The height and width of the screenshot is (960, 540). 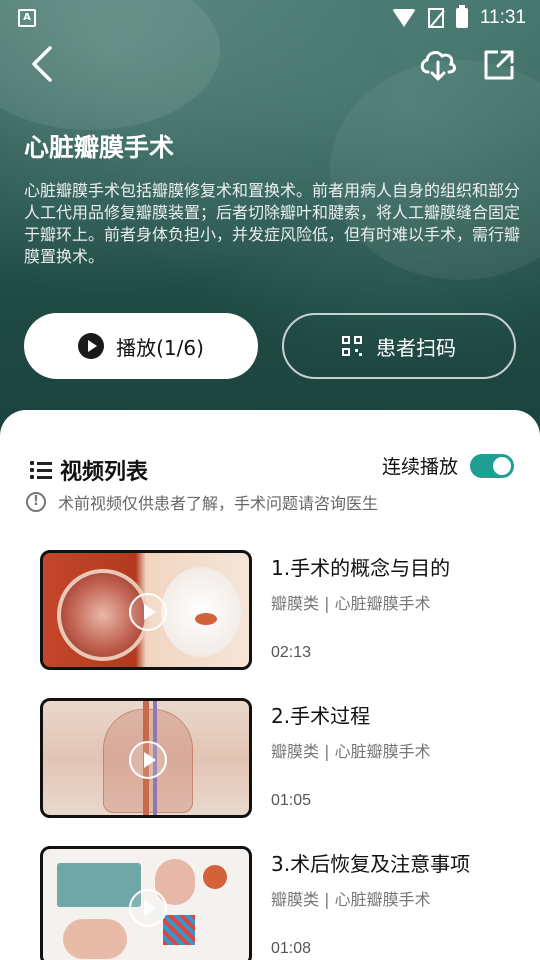 I want to click on video-item: 2.手术过程 瓣膜类 | 心脏瓣膜手术 01:05, so click(x=280, y=758).